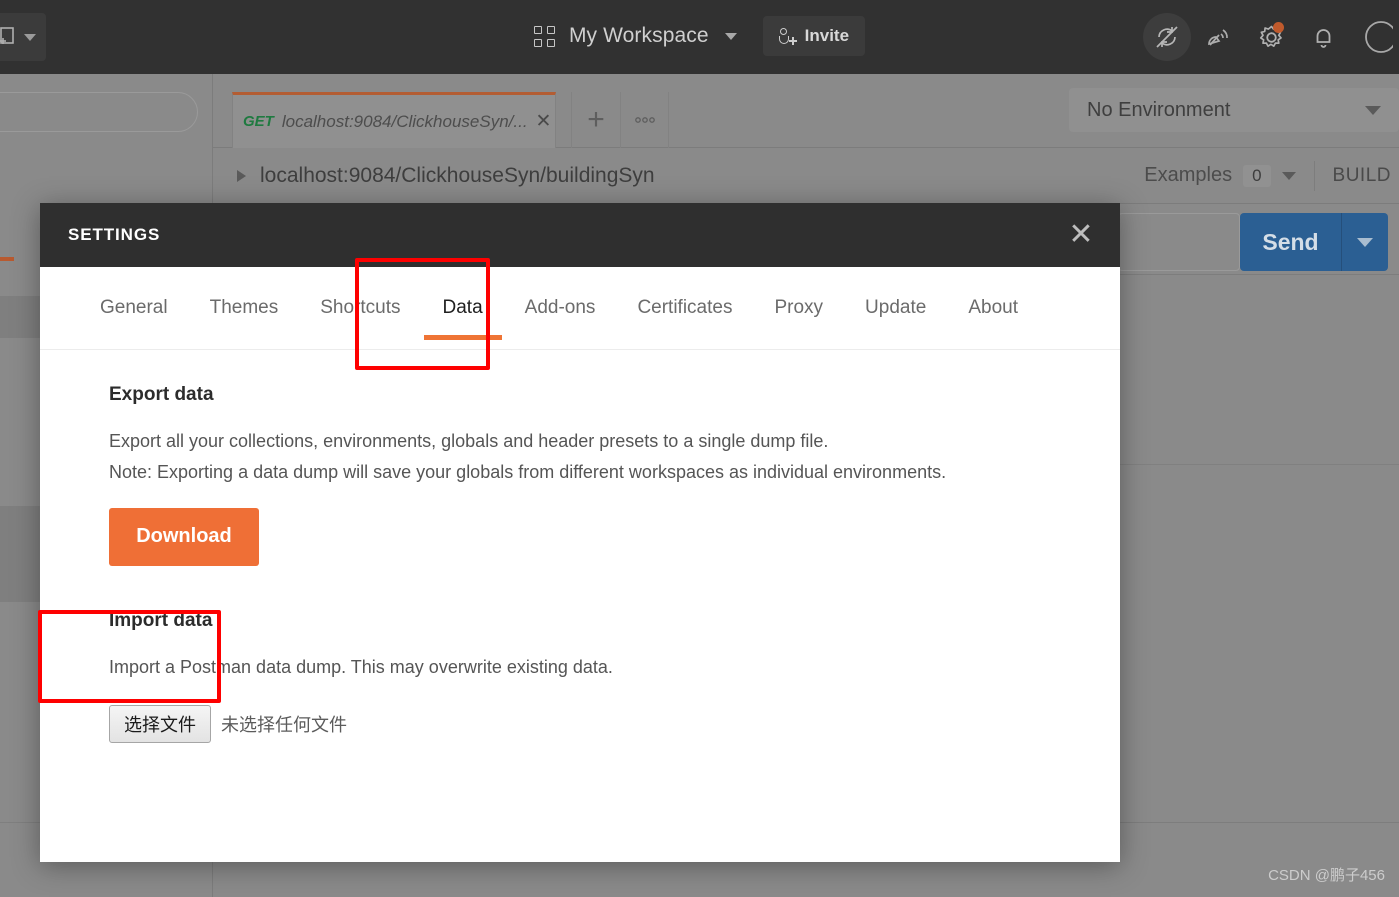 The width and height of the screenshot is (1399, 897). I want to click on modal-header: SETTINGS ✕, so click(580, 235).